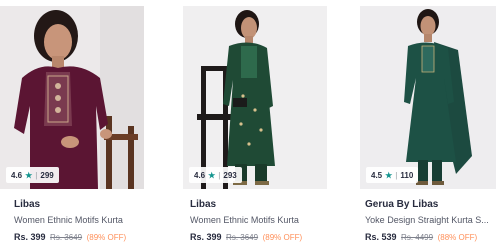 The image size is (500, 251). What do you see at coordinates (417, 237) in the screenshot?
I see `product-mrp: Rs. 4499` at bounding box center [417, 237].